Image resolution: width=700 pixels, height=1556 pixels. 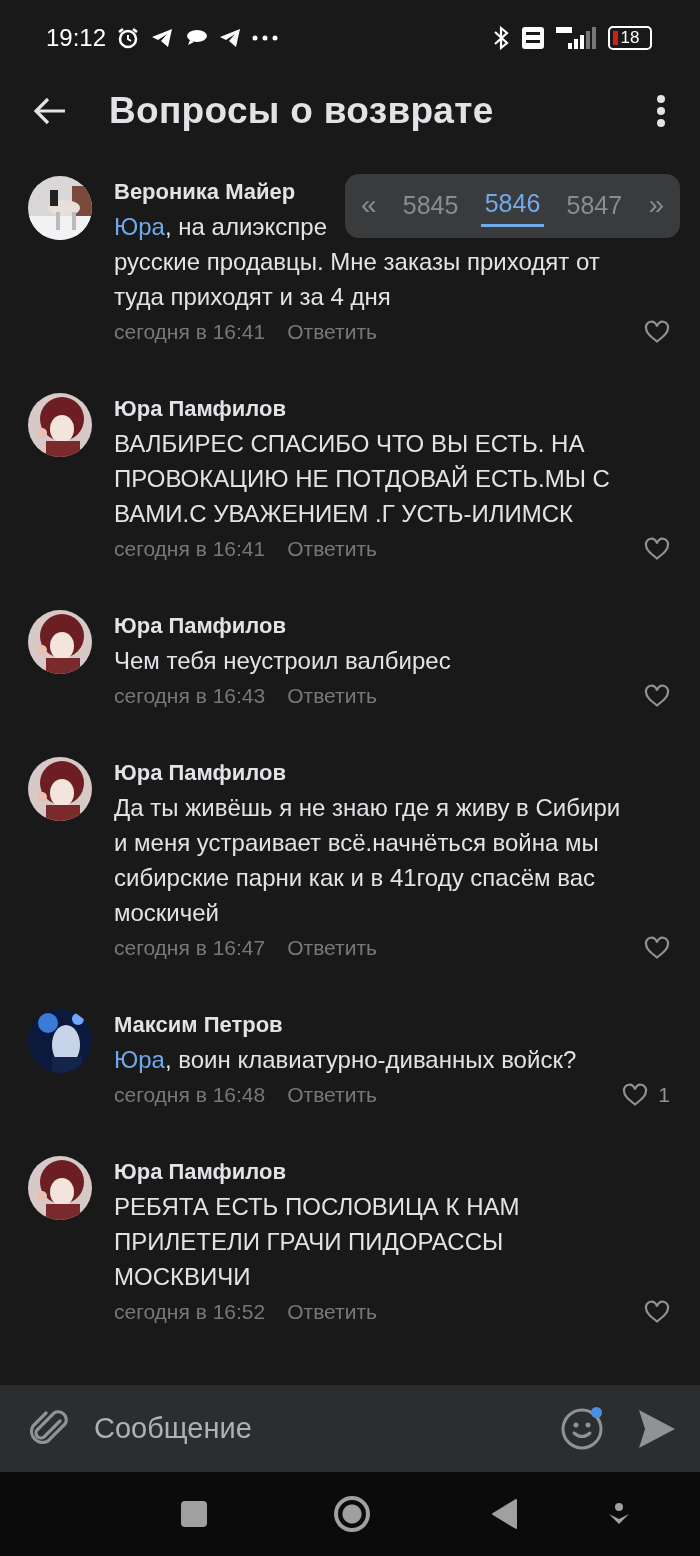 What do you see at coordinates (76, 38) in the screenshot?
I see `status-time: 19:12` at bounding box center [76, 38].